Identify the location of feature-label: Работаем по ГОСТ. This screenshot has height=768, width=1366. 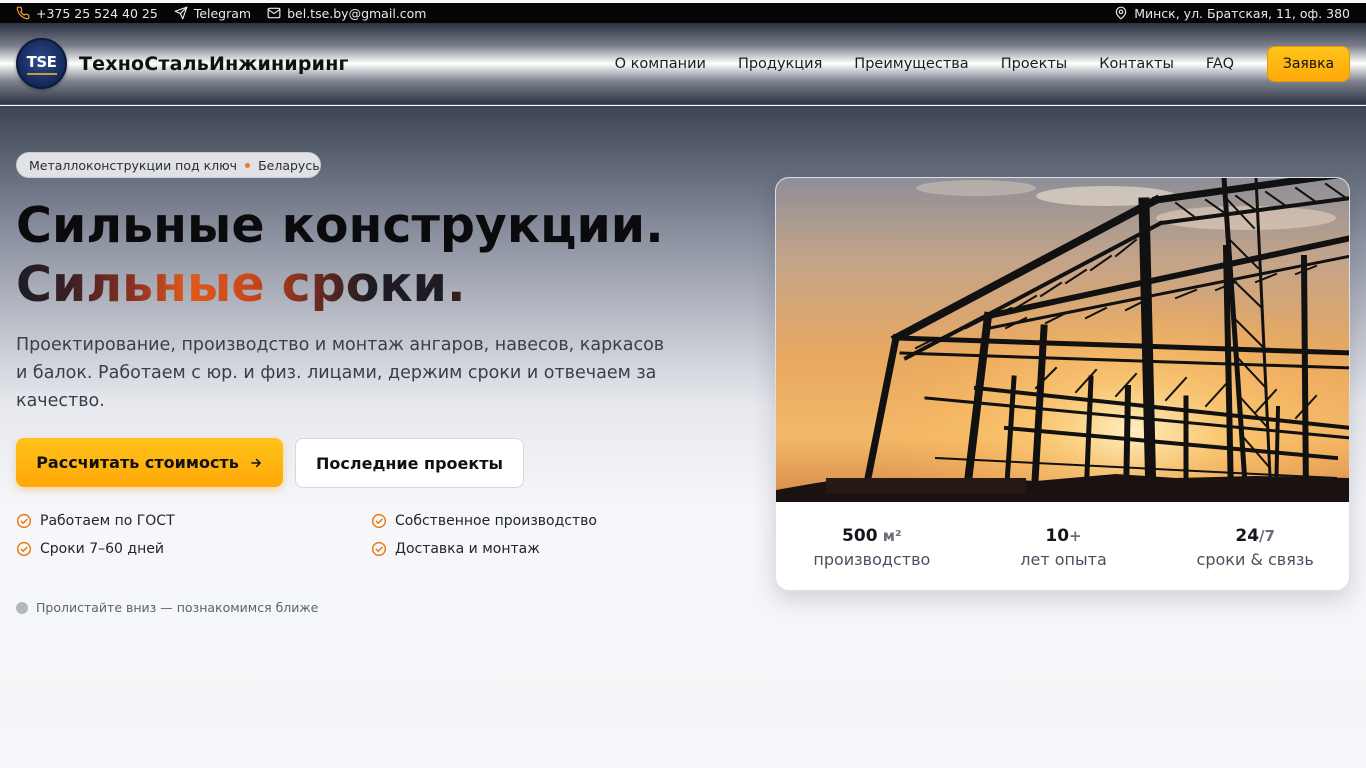
(107, 521).